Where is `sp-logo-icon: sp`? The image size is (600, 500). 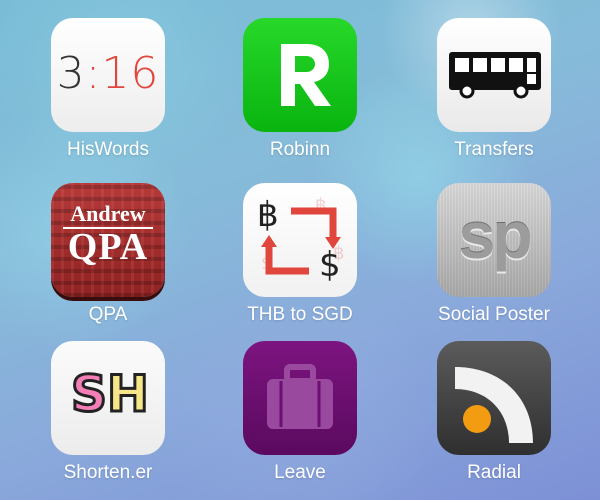 sp-logo-icon: sp is located at coordinates (494, 240).